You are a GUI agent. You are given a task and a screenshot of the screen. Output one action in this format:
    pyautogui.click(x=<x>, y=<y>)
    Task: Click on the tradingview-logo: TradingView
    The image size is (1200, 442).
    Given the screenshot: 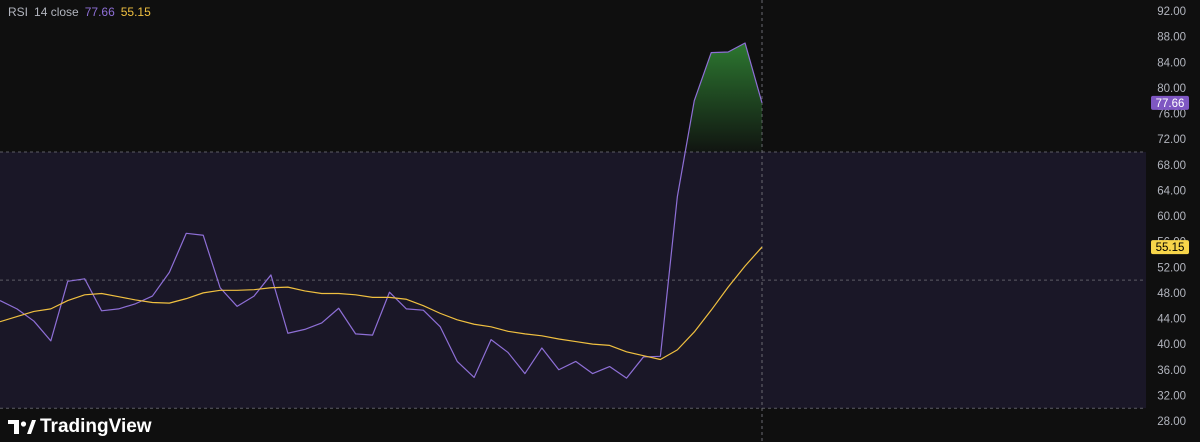 What is the action you would take?
    pyautogui.click(x=80, y=427)
    